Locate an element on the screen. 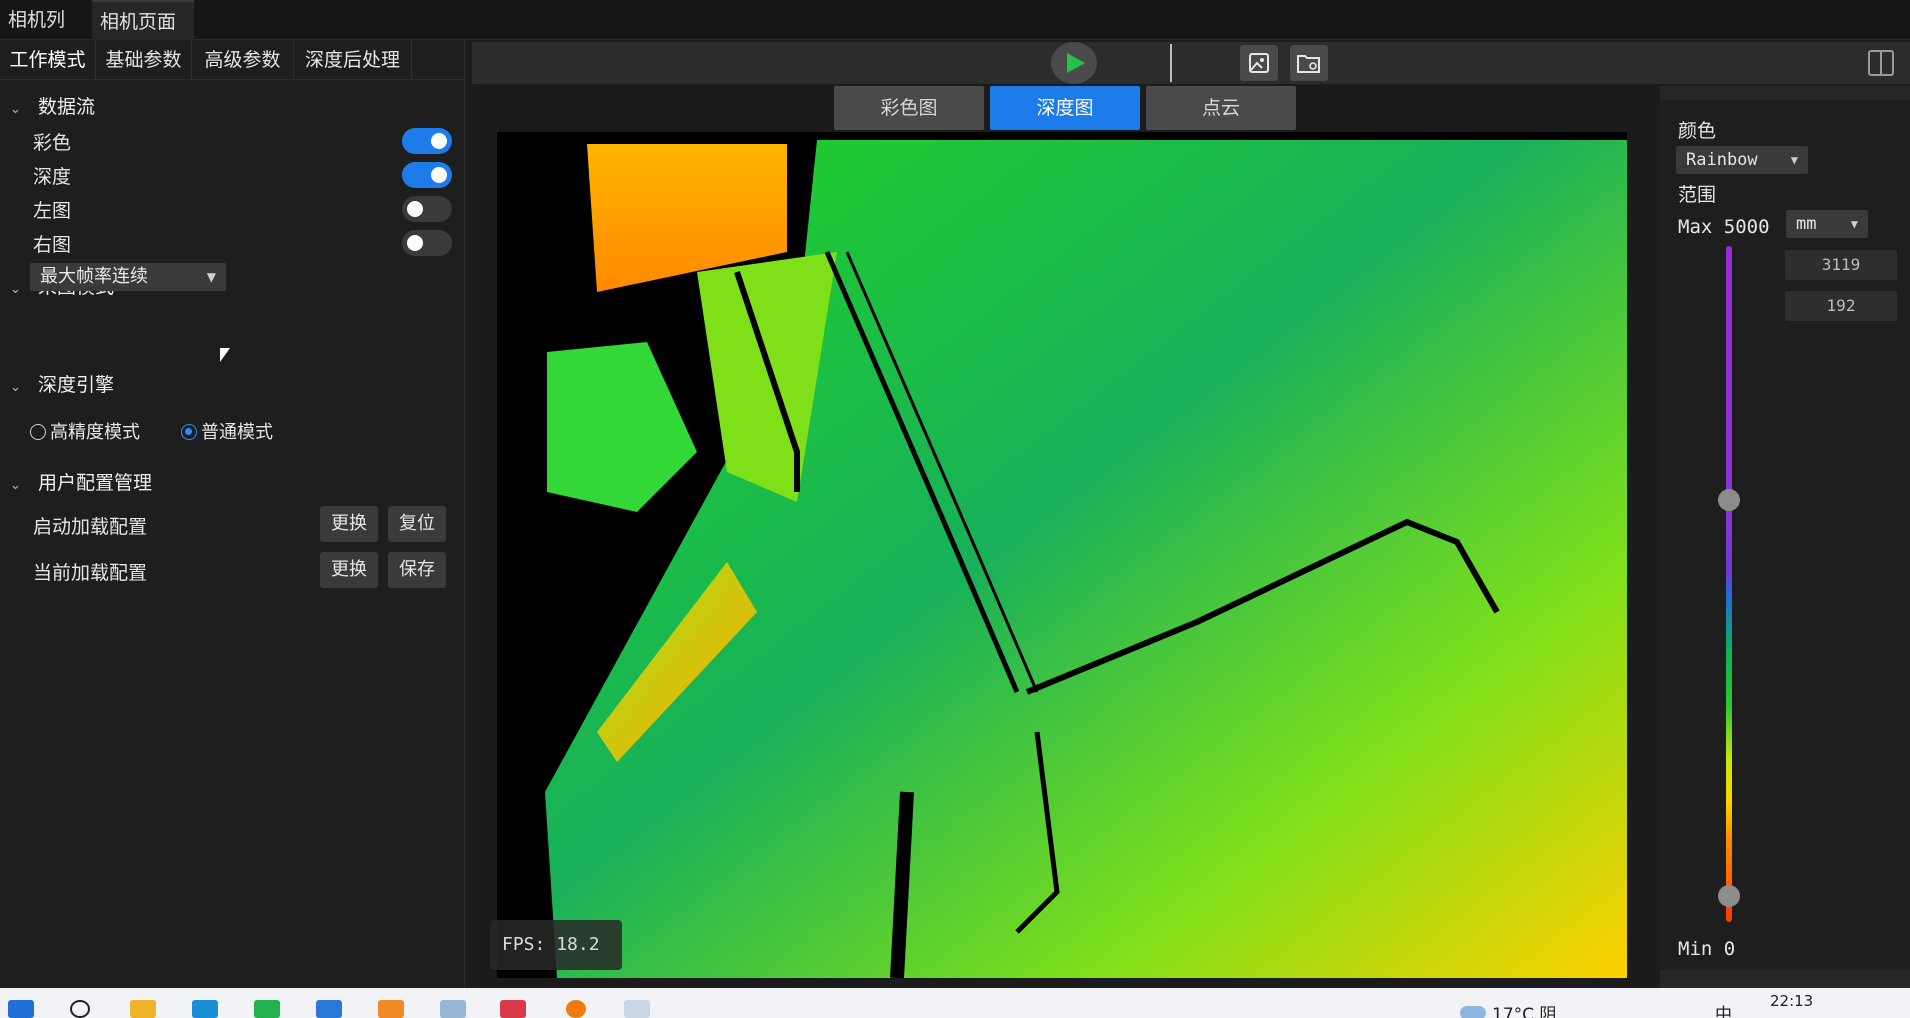  max-readout: Max 5000 is located at coordinates (1724, 227).